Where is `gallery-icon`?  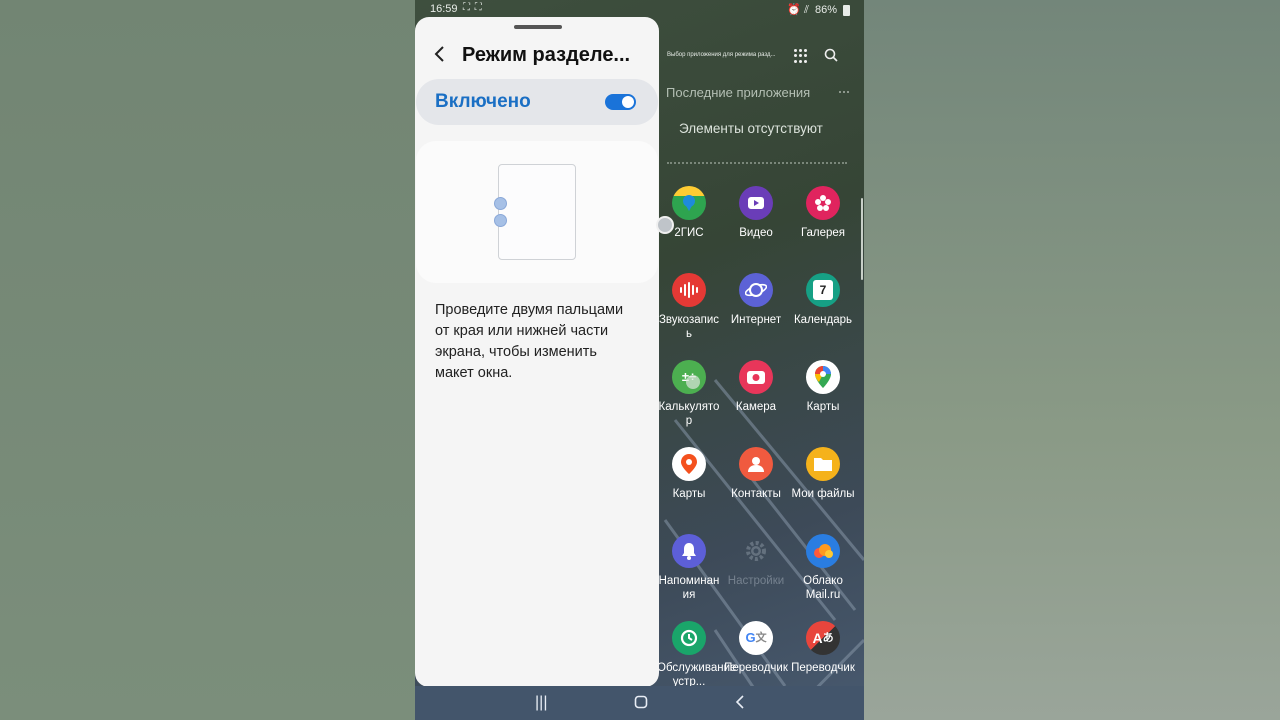
gallery-icon is located at coordinates (823, 203).